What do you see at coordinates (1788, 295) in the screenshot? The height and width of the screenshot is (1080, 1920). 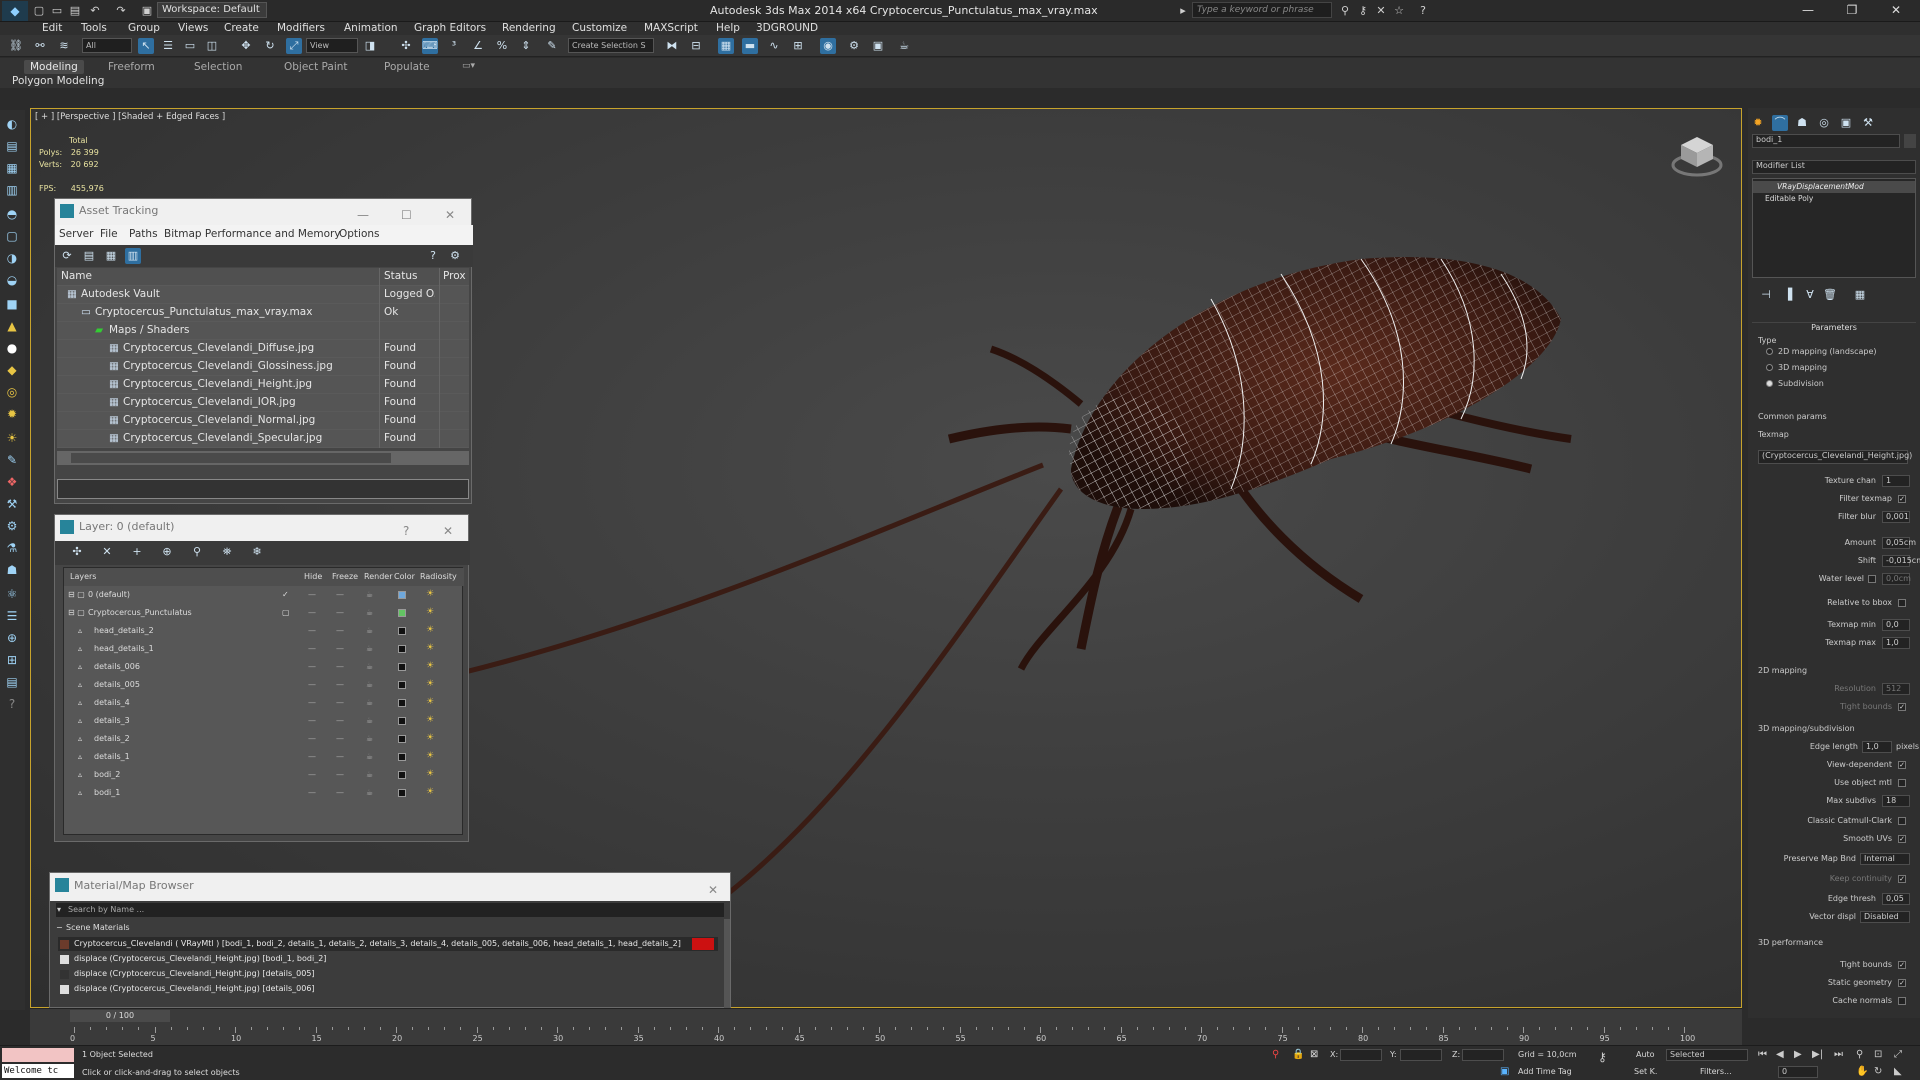 I see `show-end-result-icon: ▐` at bounding box center [1788, 295].